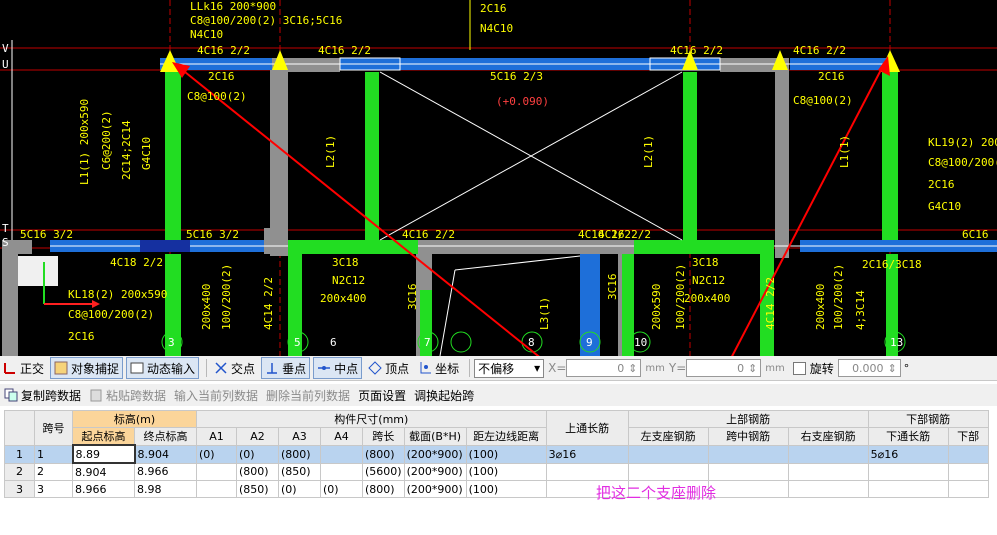 Image resolution: width=997 pixels, height=535 pixels. I want to click on cell-a3: (850), so click(299, 471).